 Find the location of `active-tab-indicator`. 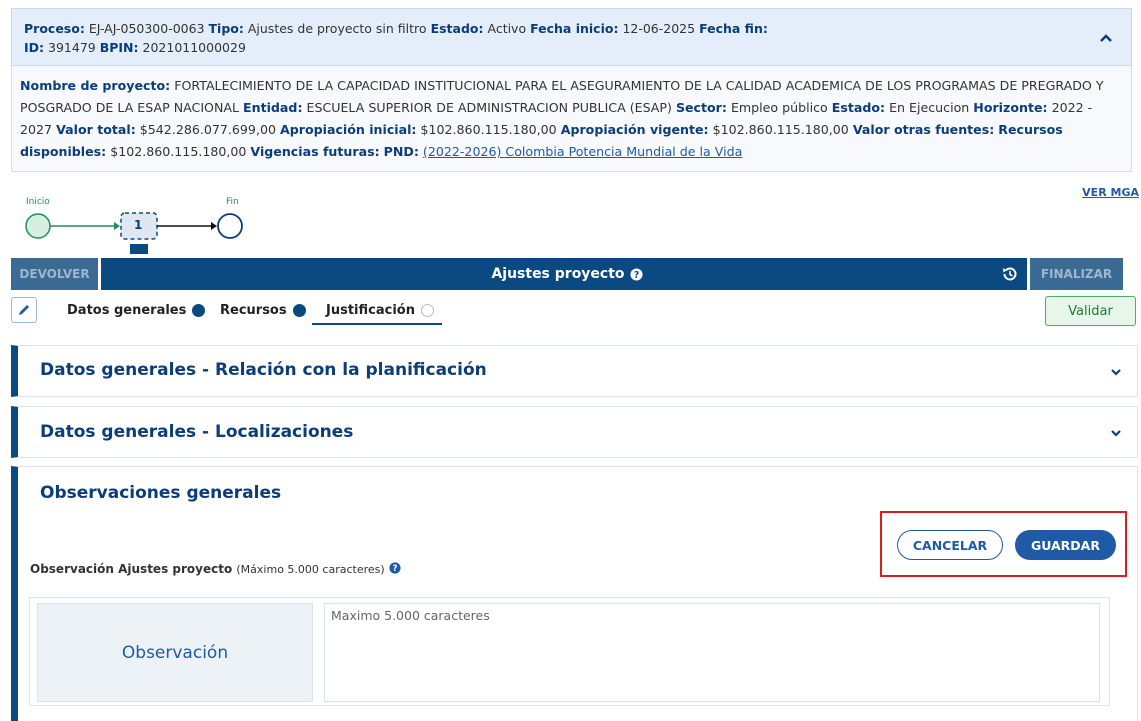

active-tab-indicator is located at coordinates (377, 324).